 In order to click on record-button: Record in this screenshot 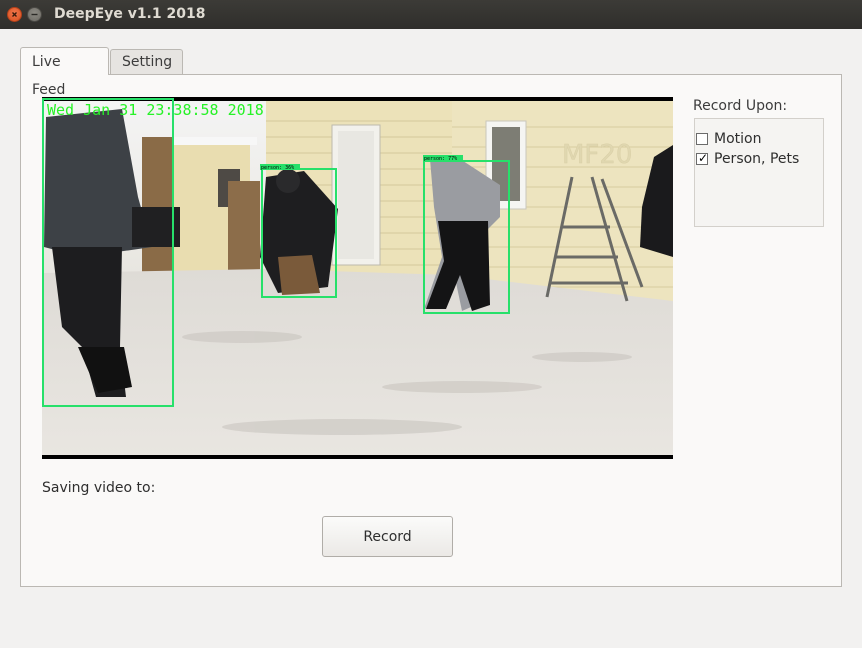, I will do `click(387, 536)`.